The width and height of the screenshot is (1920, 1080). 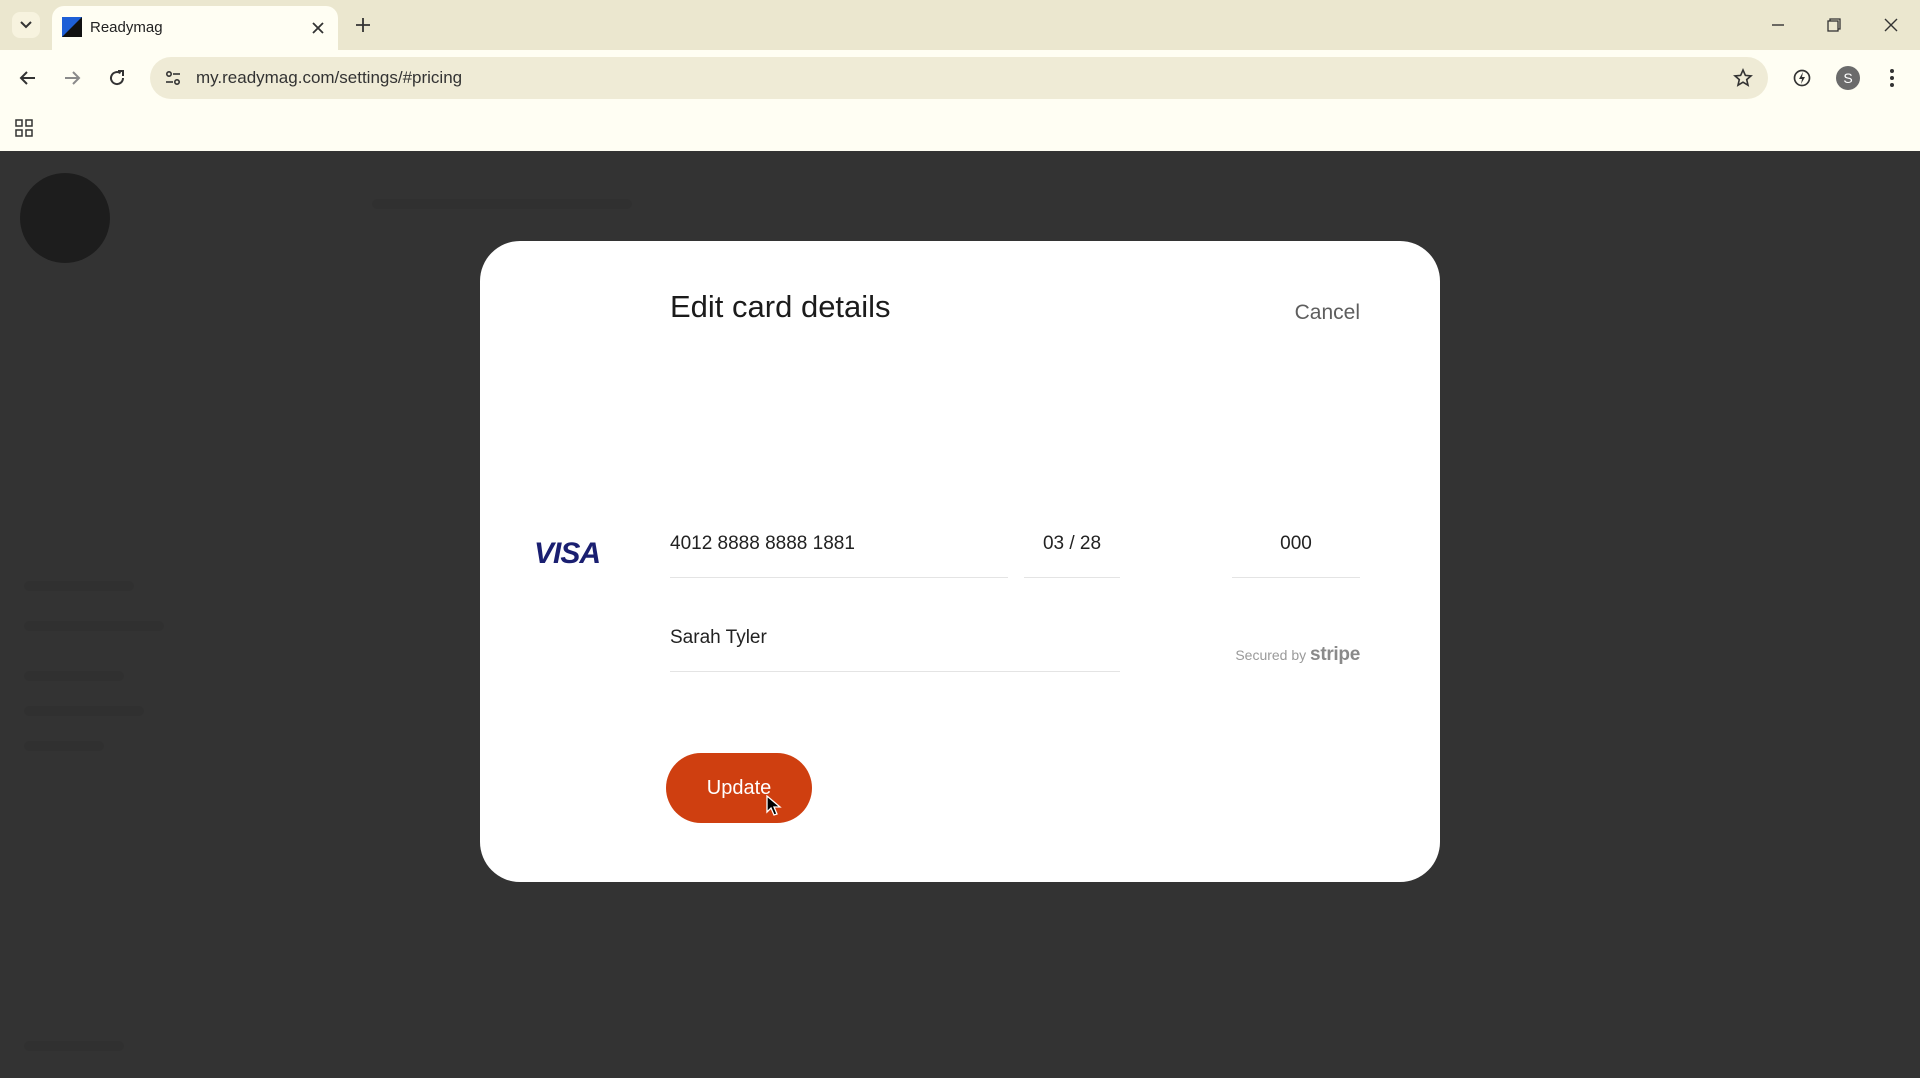 I want to click on back-button, so click(x=28, y=78).